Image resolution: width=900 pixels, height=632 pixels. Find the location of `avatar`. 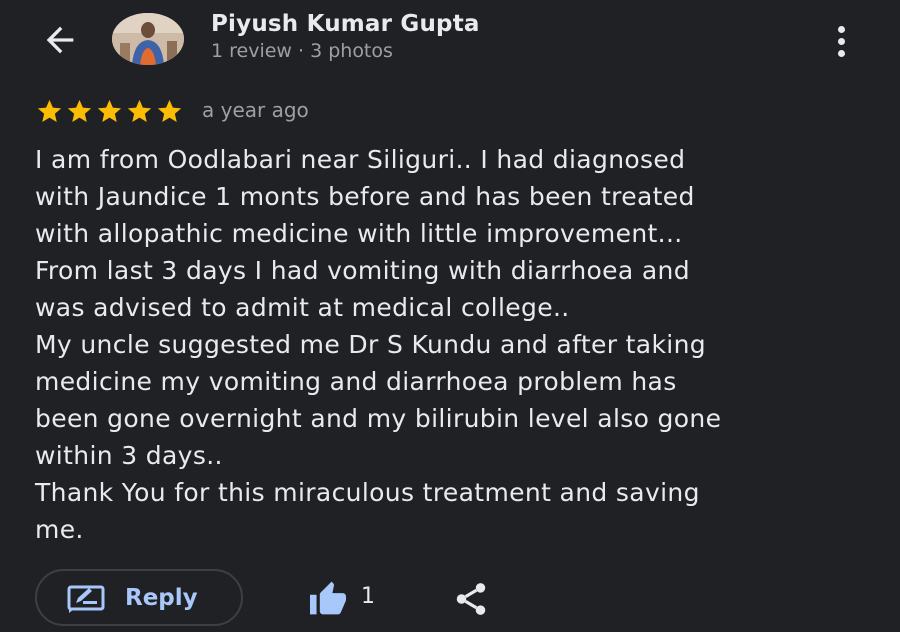

avatar is located at coordinates (148, 39).